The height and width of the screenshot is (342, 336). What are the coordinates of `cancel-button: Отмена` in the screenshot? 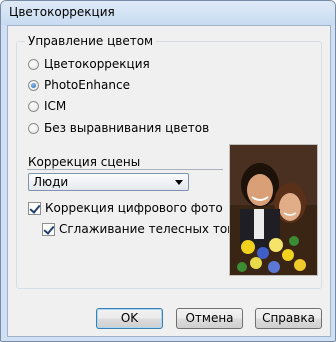 It's located at (209, 318).